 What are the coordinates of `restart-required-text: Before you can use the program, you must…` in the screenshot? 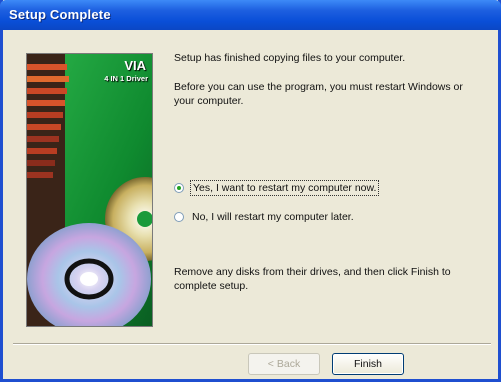 It's located at (318, 94).